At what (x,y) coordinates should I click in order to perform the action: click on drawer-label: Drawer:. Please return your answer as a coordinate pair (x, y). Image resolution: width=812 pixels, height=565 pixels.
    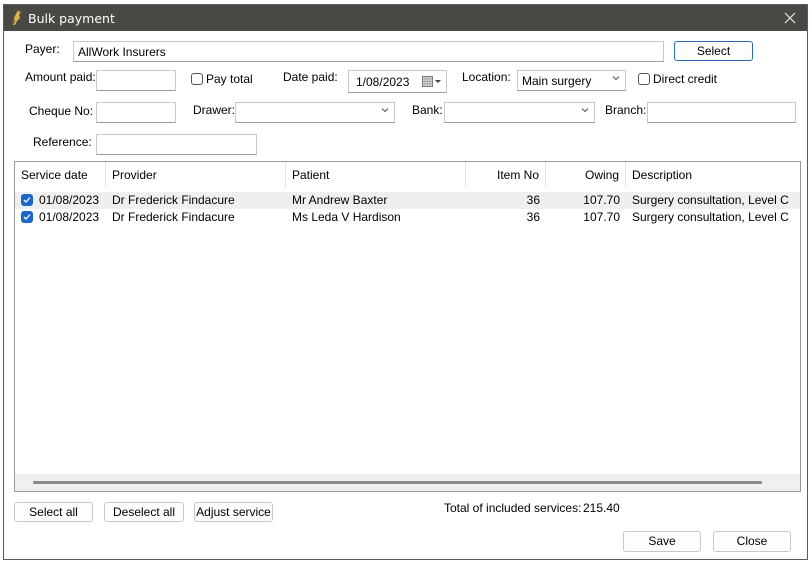
    Looking at the image, I should click on (214, 110).